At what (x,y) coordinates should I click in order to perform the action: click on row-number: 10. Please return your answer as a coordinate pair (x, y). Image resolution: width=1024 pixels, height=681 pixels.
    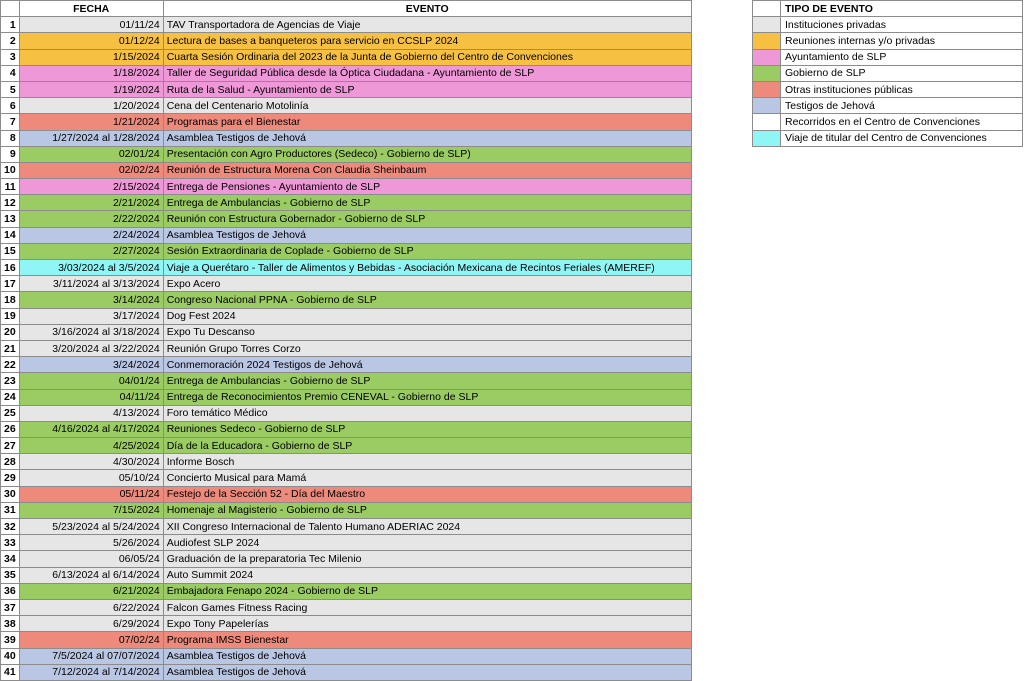
    Looking at the image, I should click on (10, 170).